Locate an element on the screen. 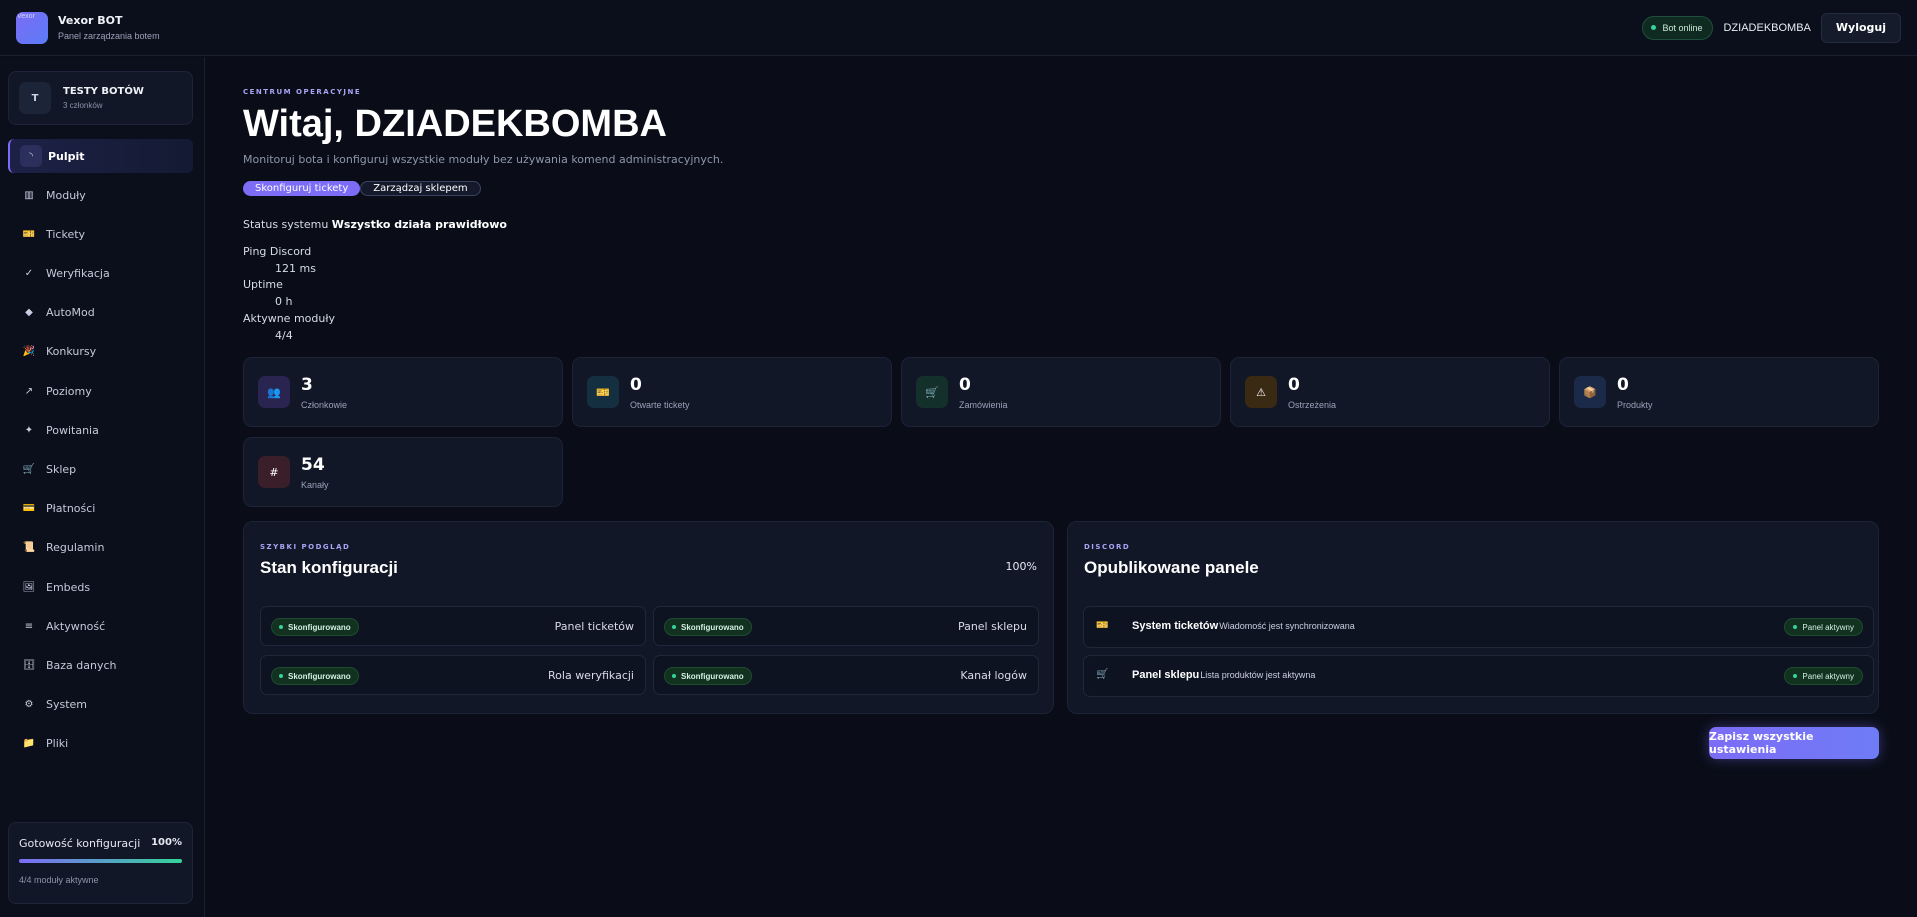 The image size is (1917, 917). published-item-icon: 🎫 is located at coordinates (1102, 625).